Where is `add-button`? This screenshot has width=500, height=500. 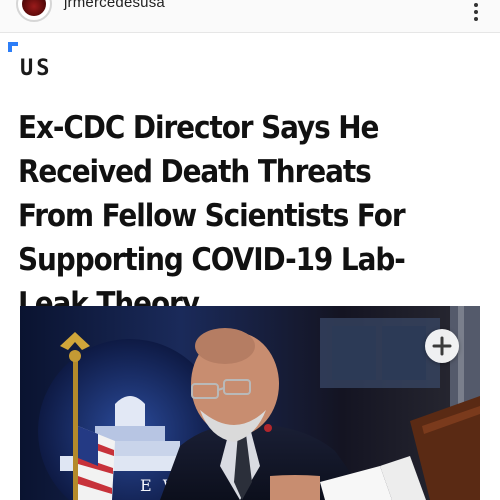 add-button is located at coordinates (442, 346).